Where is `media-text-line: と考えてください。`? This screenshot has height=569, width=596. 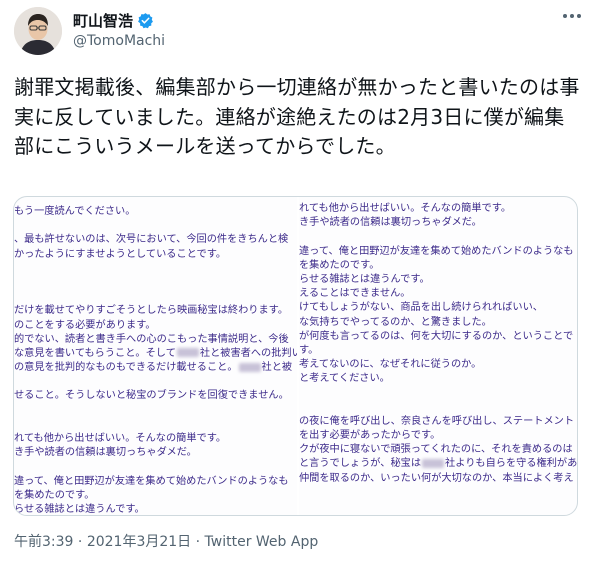
media-text-line: と考えてください。 is located at coordinates (344, 379).